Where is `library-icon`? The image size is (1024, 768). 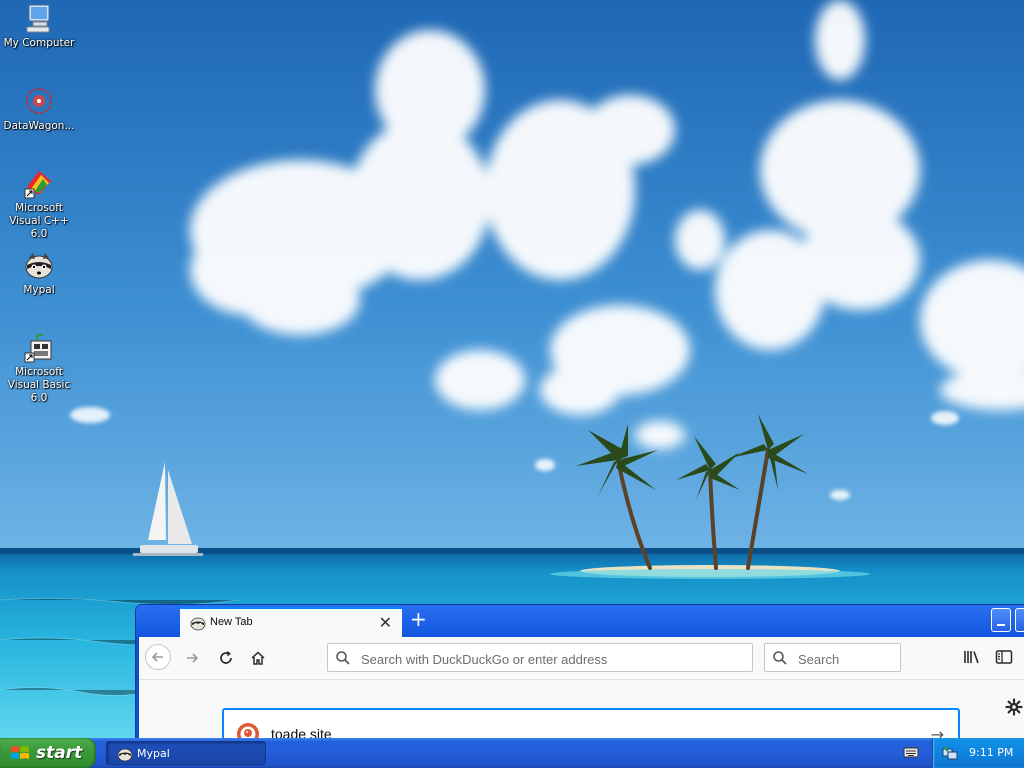
library-icon is located at coordinates (971, 657).